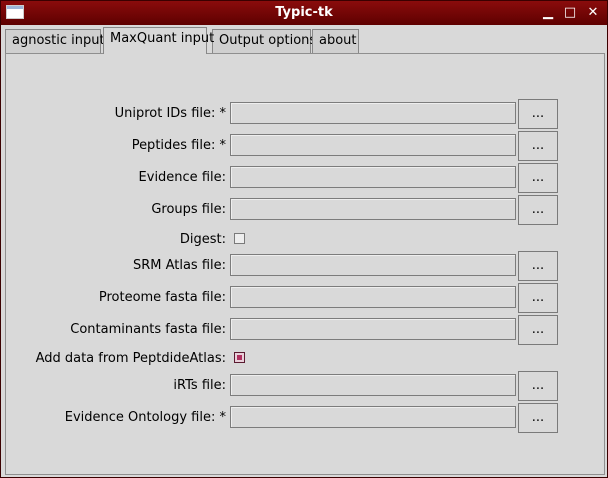  What do you see at coordinates (239, 238) in the screenshot?
I see `digest-checkbox` at bounding box center [239, 238].